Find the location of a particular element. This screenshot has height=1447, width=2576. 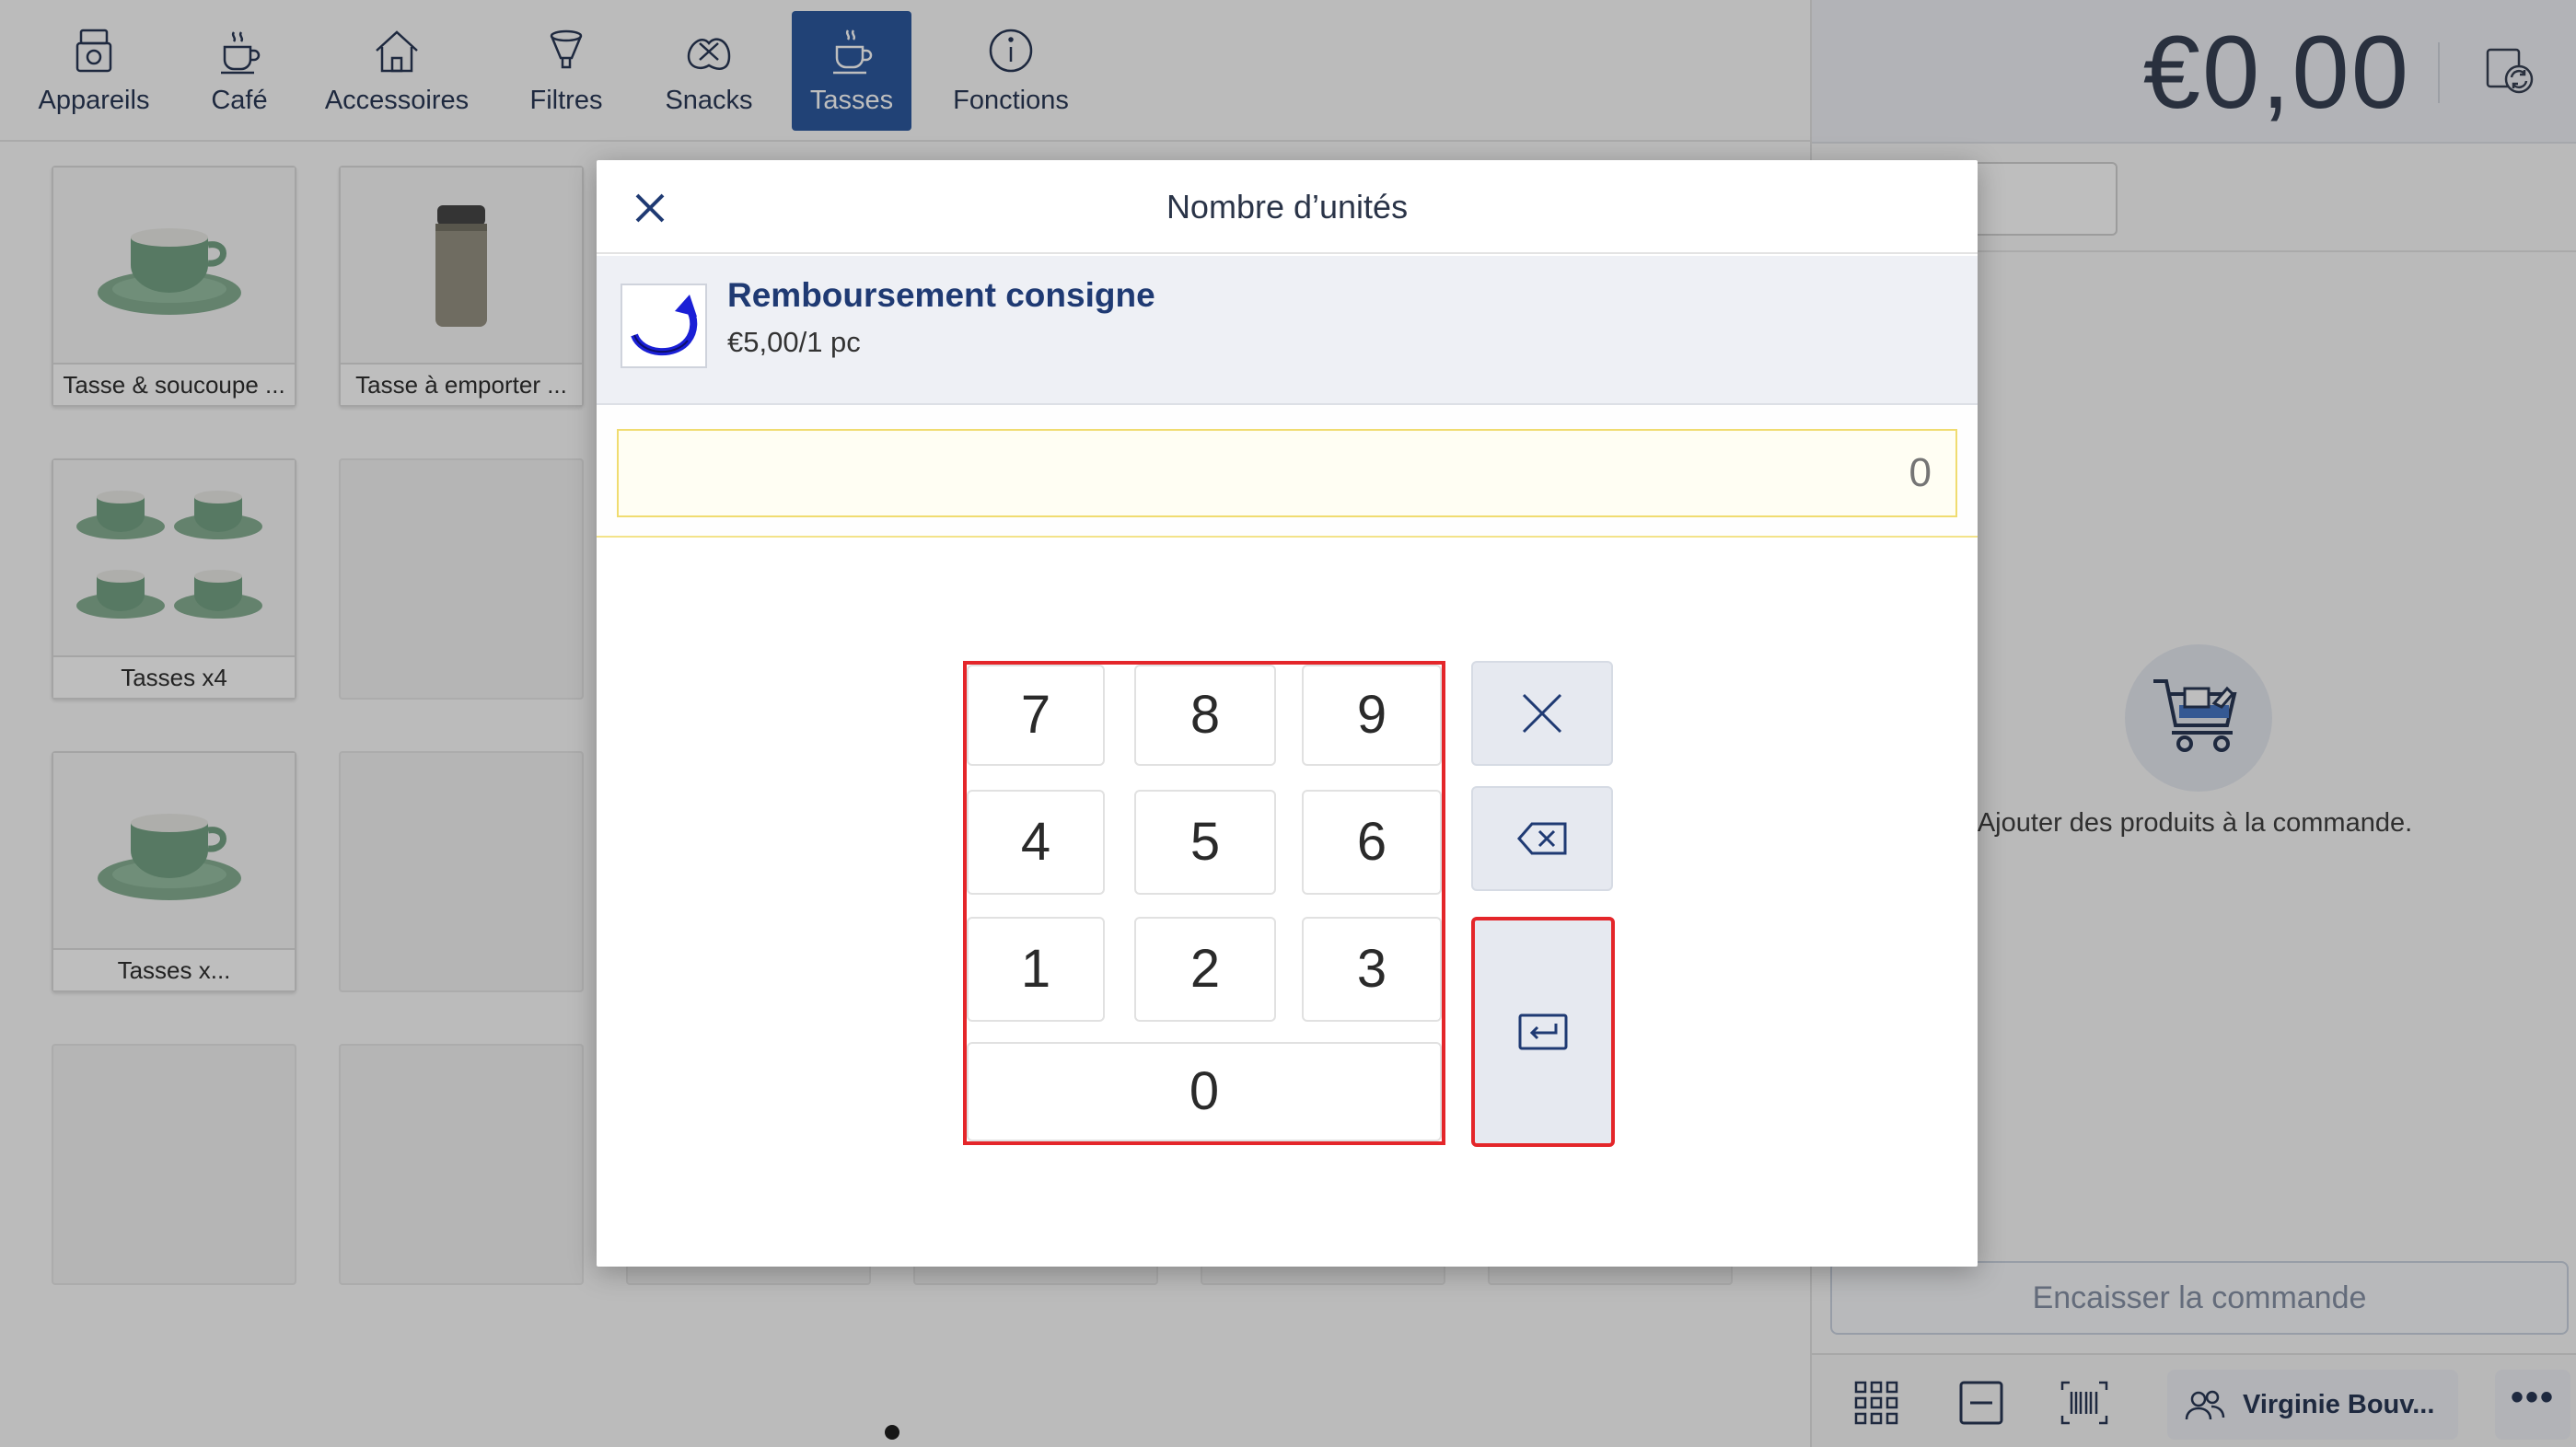

key-3: 3 is located at coordinates (1372, 970).